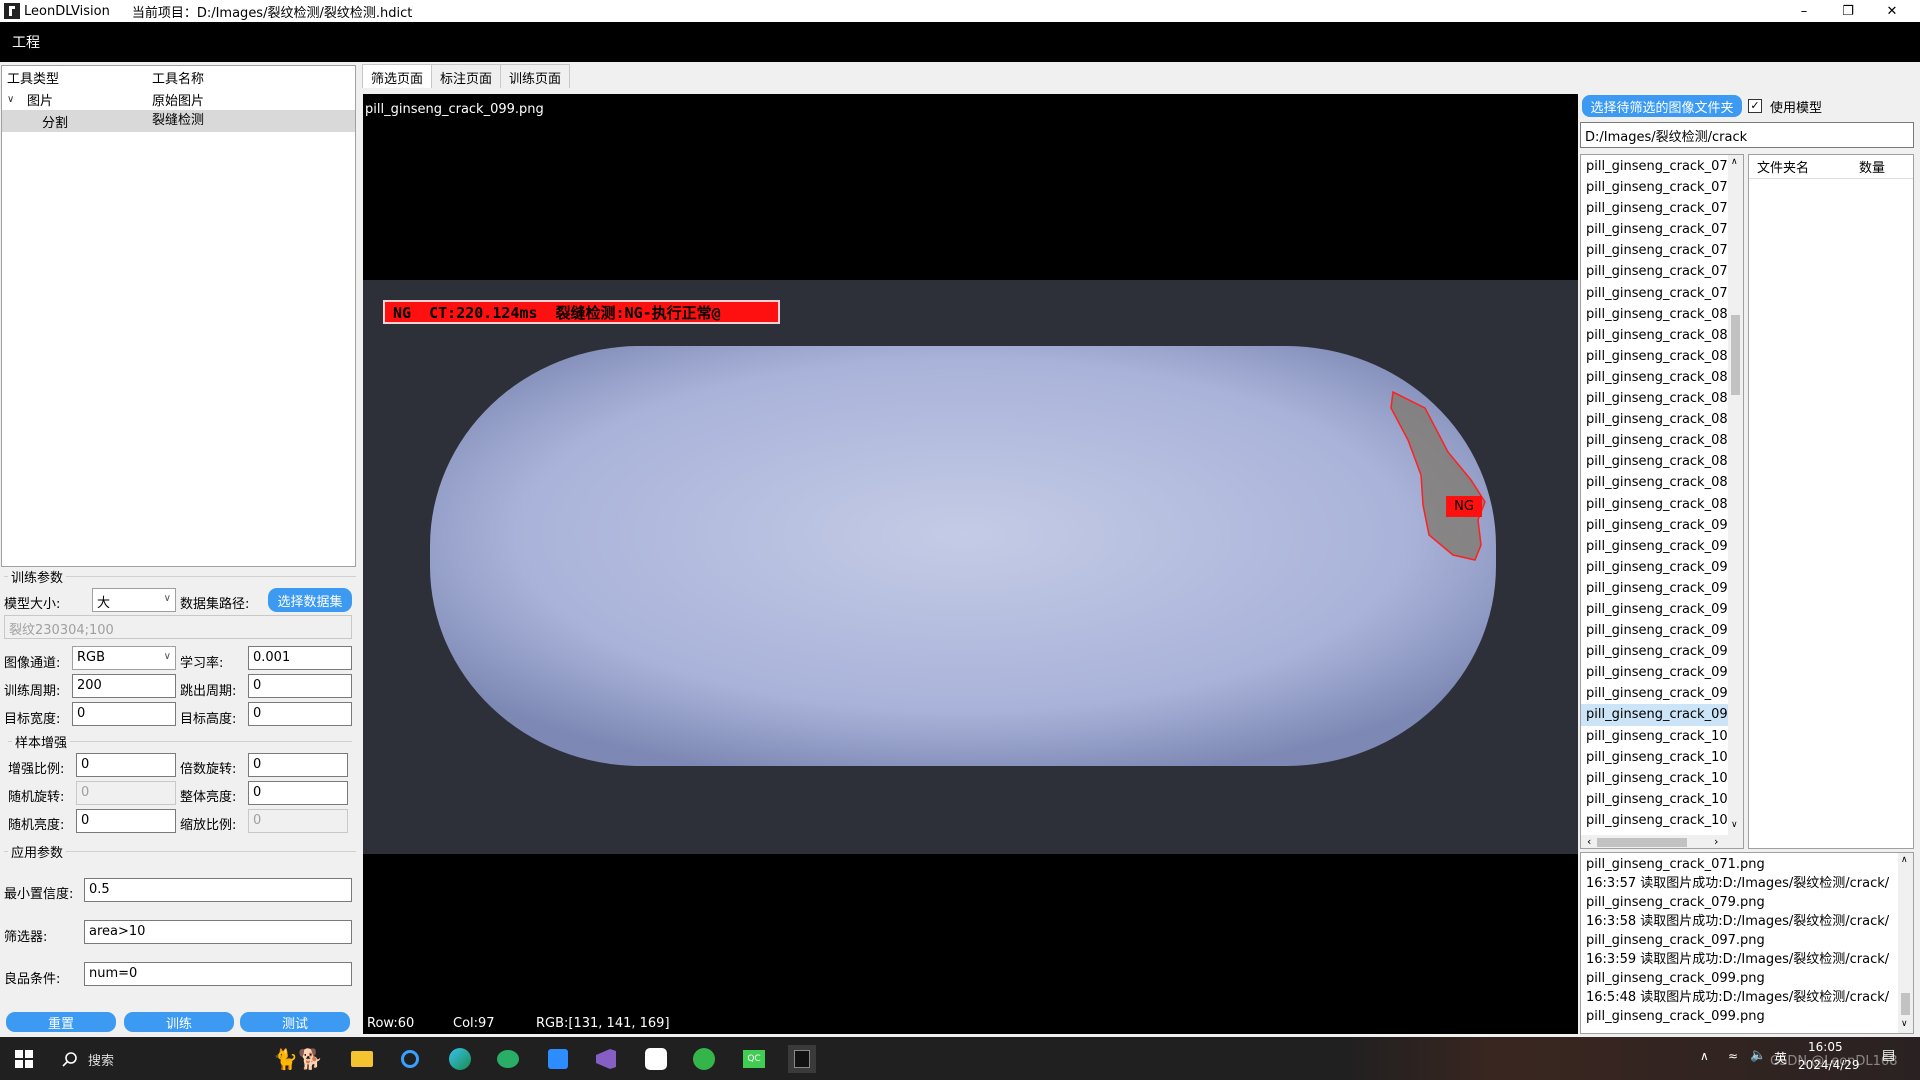 The height and width of the screenshot is (1080, 1920). What do you see at coordinates (1662, 314) in the screenshot?
I see `file-list-item: pill_ginseng_crack_080` at bounding box center [1662, 314].